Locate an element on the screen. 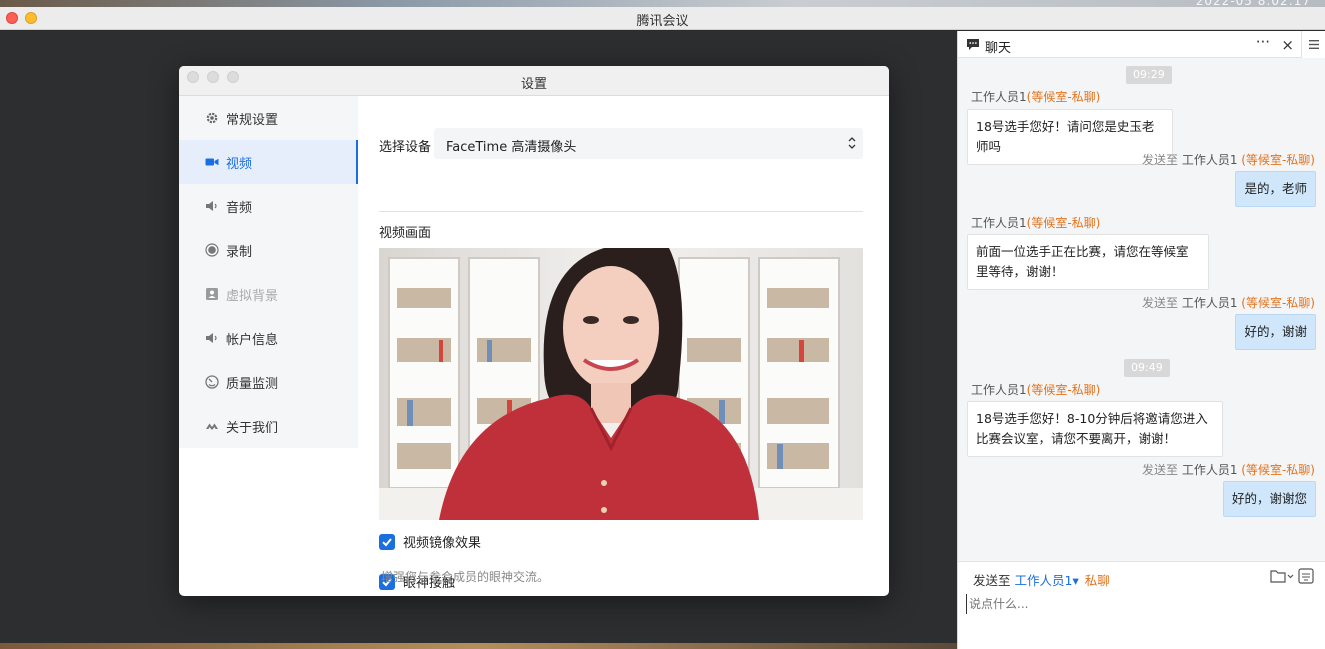 The image size is (1325, 649). composer-tools is located at coordinates (1292, 576).